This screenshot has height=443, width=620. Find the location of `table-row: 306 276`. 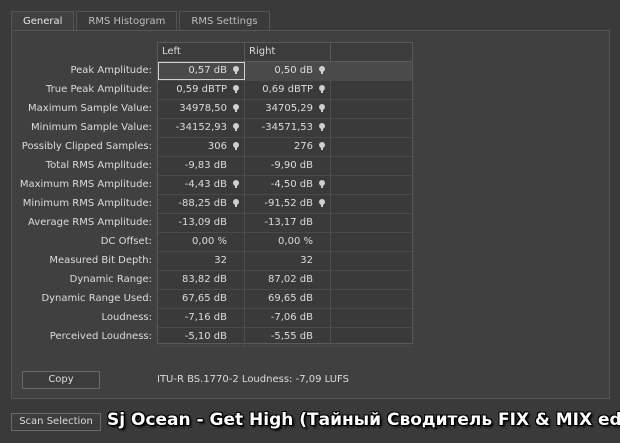

table-row: 306 276 is located at coordinates (285, 147).